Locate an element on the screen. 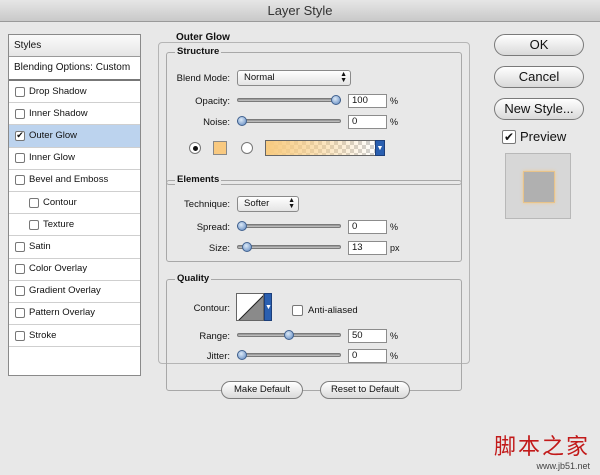 The image size is (600, 475). contour-label: Contour: is located at coordinates (211, 308).